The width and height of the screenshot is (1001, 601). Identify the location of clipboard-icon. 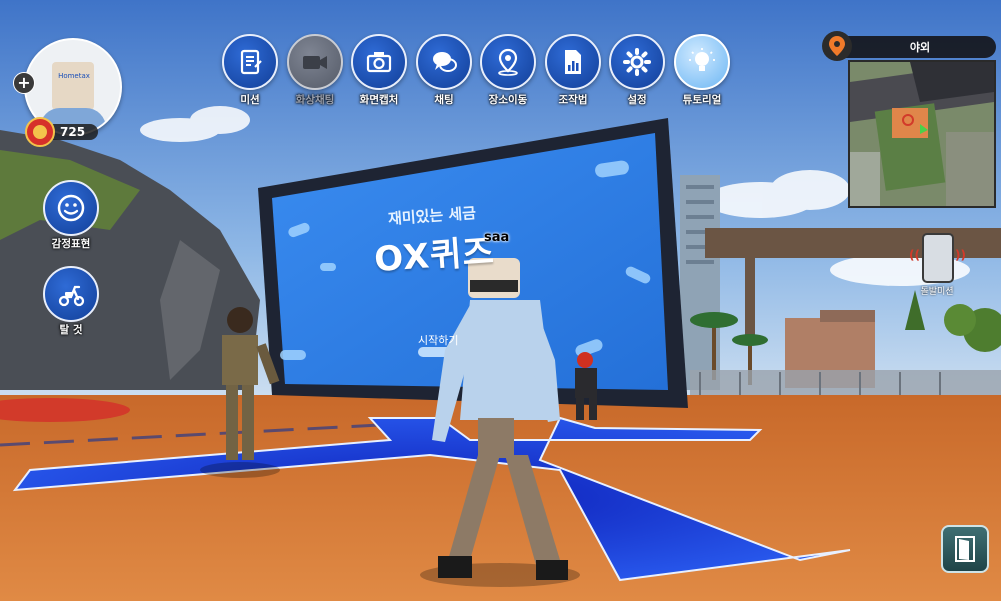
(251, 62).